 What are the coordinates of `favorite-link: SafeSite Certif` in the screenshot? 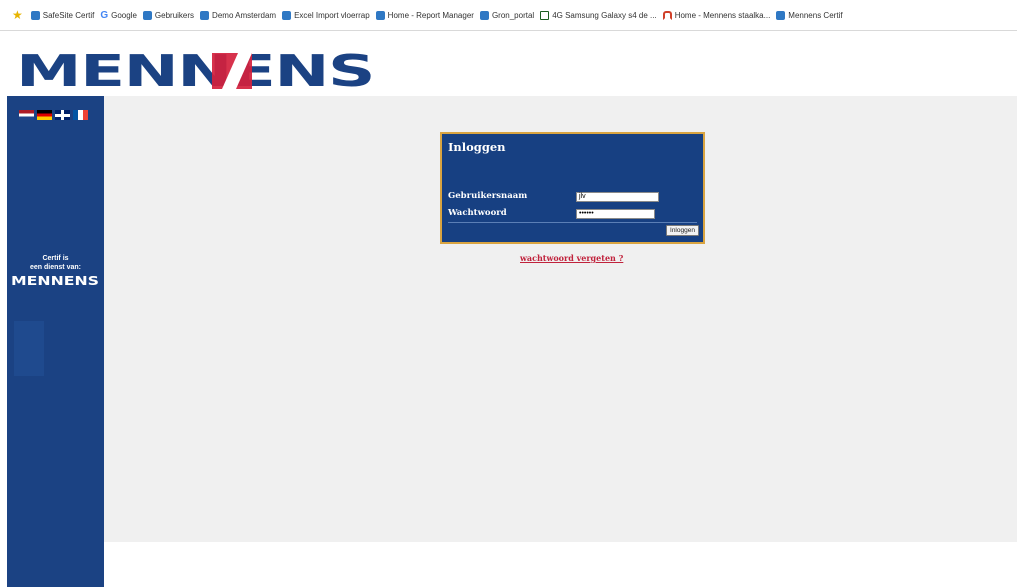 It's located at (62, 15).